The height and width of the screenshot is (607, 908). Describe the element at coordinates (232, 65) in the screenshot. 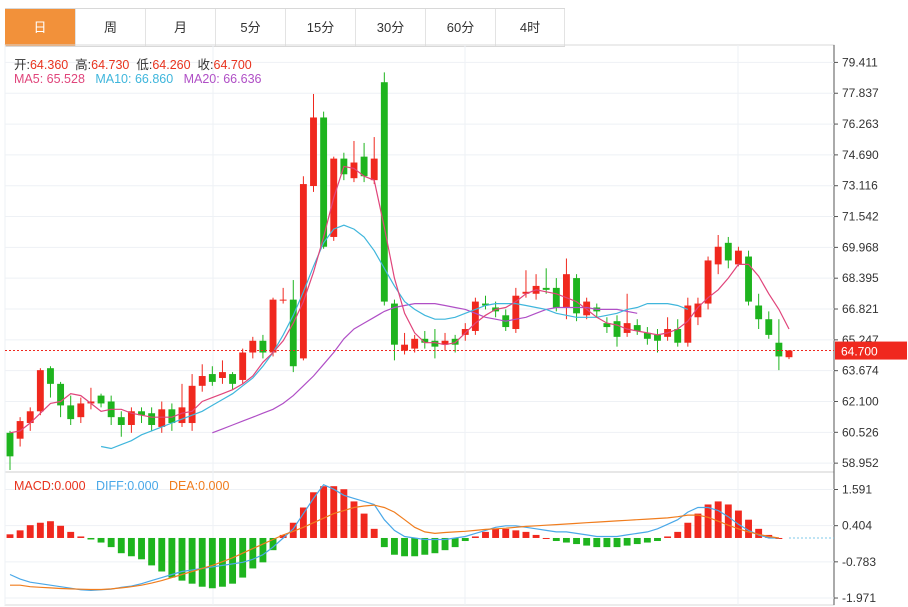

I see `close-value: 64.700` at that location.